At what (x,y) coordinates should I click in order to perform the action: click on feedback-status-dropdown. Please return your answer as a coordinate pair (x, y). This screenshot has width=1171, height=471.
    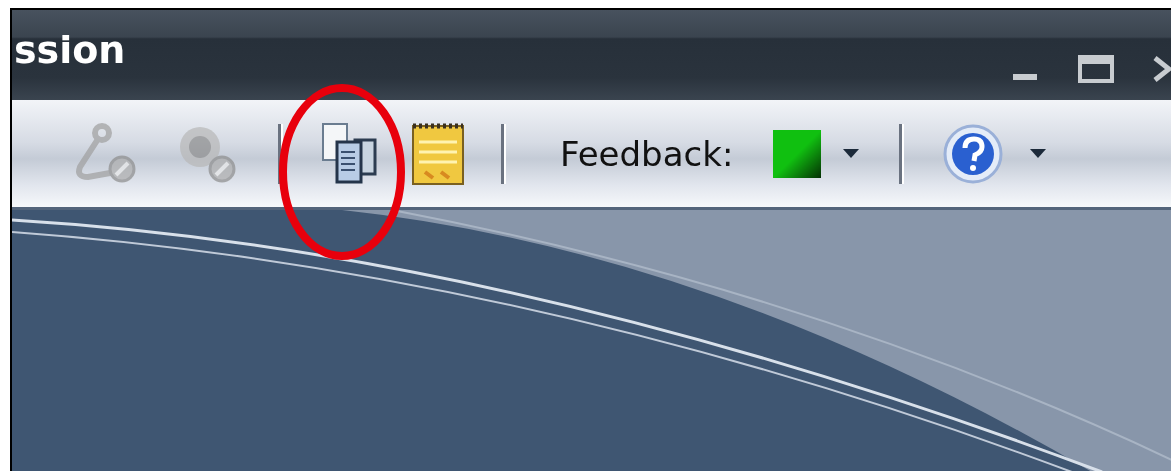
    Looking at the image, I should click on (816, 153).